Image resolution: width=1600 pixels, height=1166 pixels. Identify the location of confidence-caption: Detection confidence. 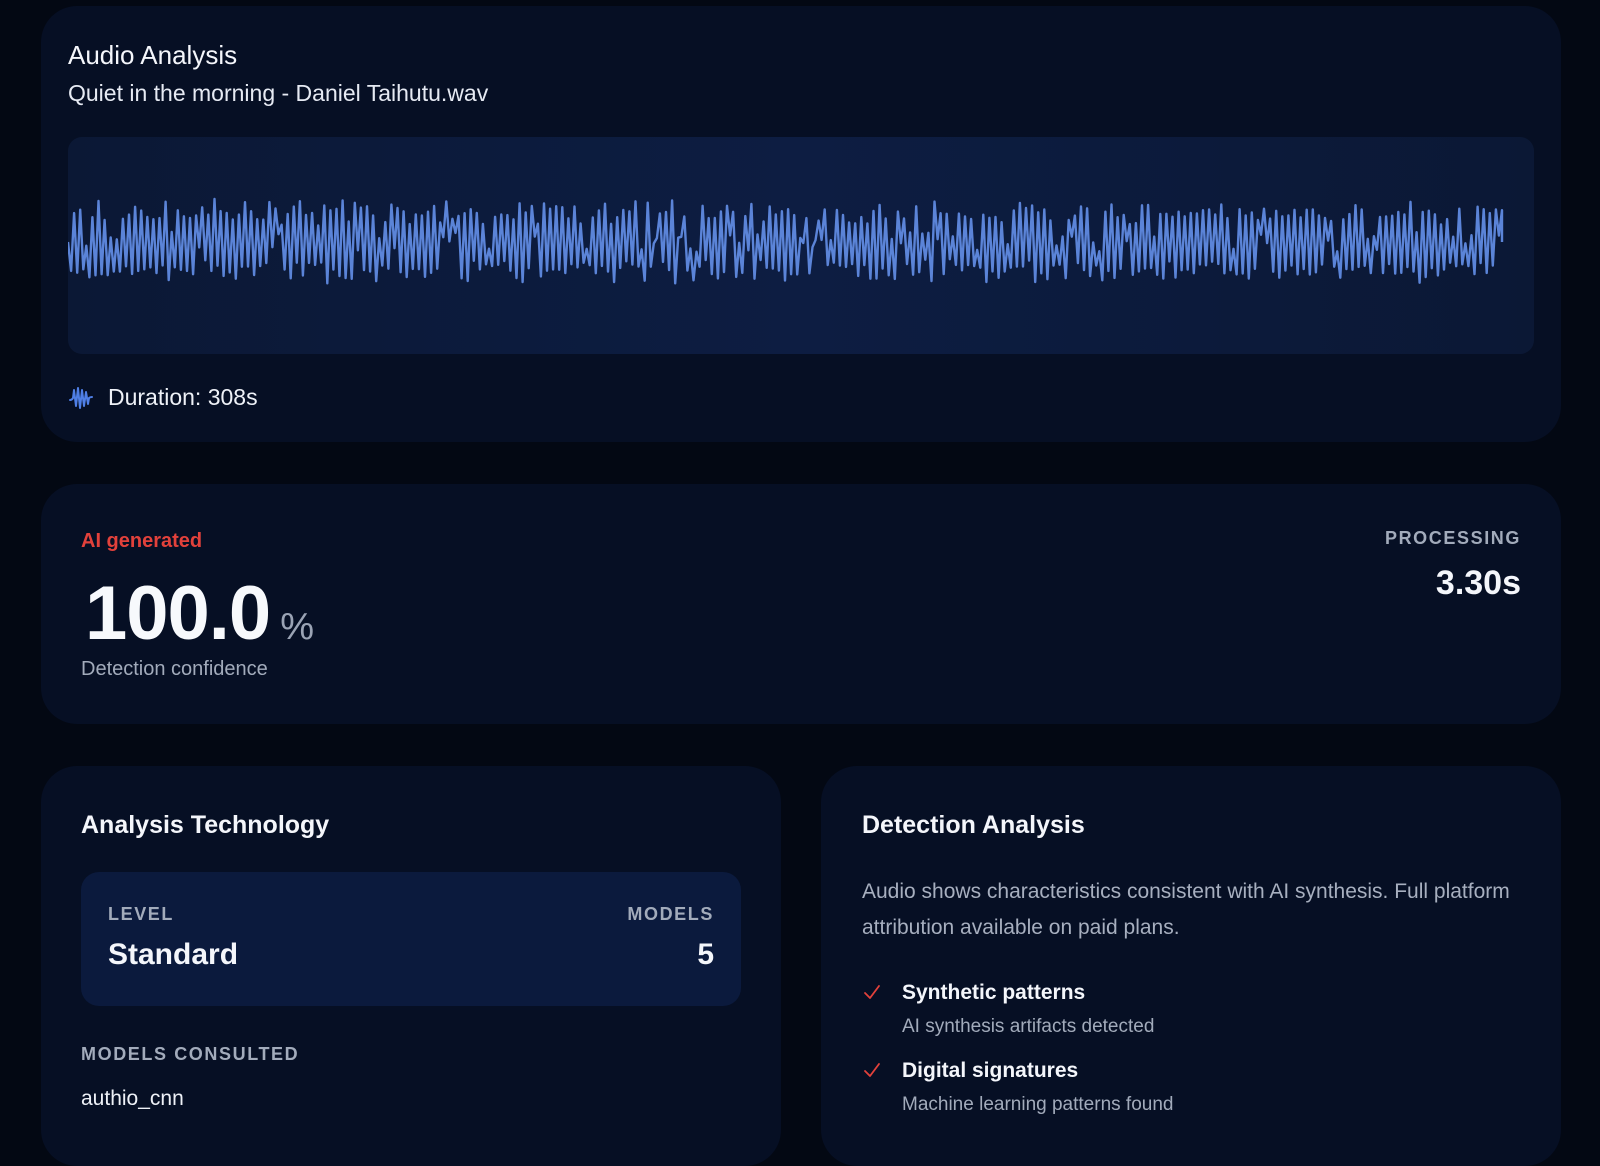
(174, 669).